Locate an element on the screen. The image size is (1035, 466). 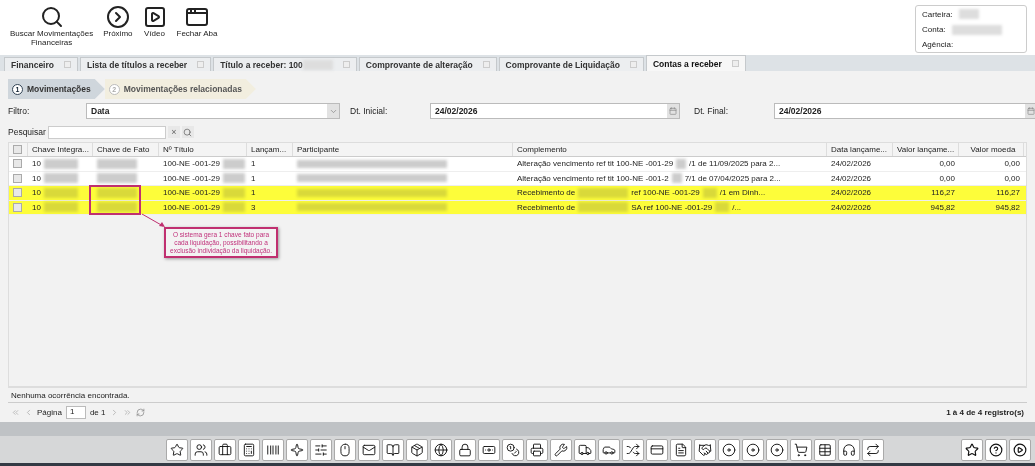
document-icon is located at coordinates (681, 449).